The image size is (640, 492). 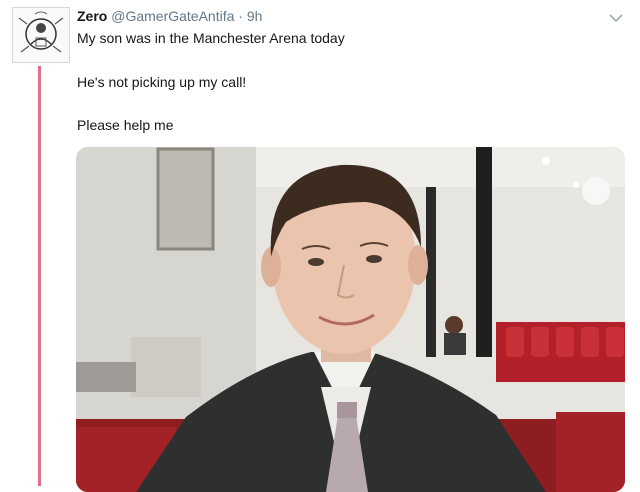 I want to click on timestamp: 9h, so click(x=255, y=16).